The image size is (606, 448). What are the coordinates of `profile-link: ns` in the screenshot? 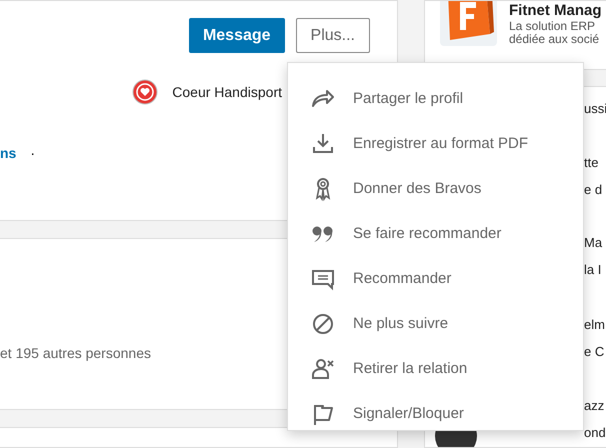 It's located at (8, 153).